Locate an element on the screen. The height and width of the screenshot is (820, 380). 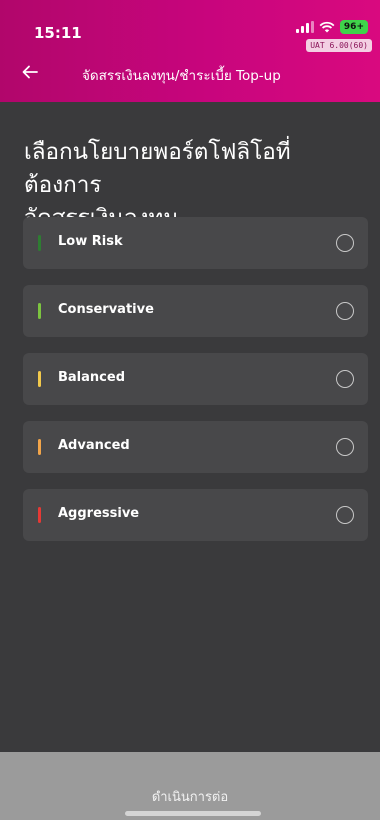
env-badge: UAT 6.00(60) is located at coordinates (339, 45).